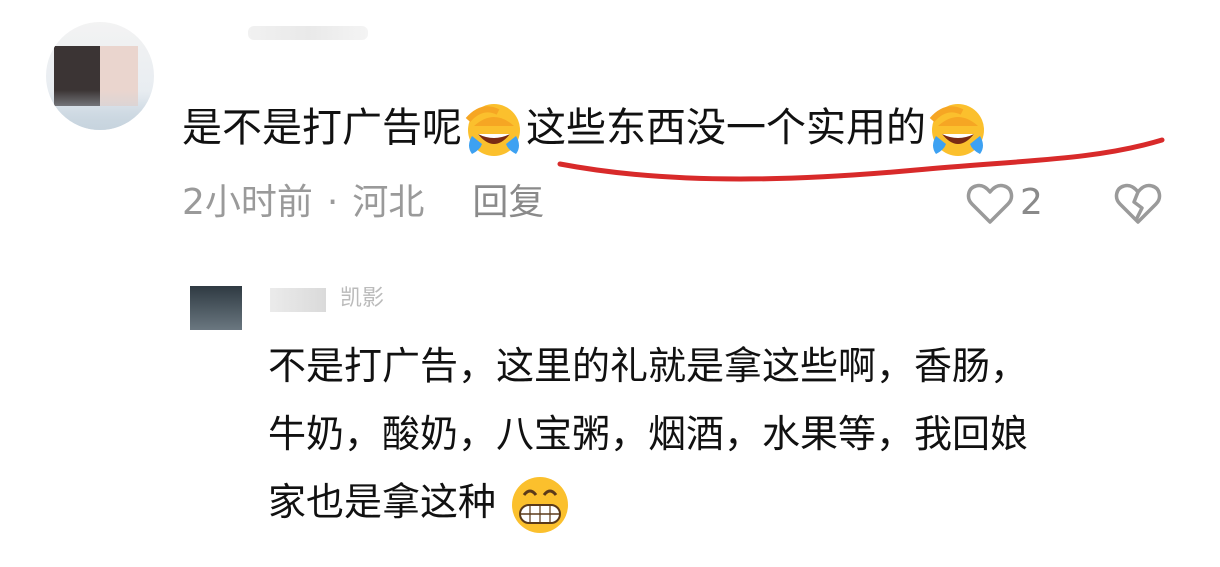 The width and height of the screenshot is (1220, 567). I want to click on broken-heart-icon, so click(1138, 203).